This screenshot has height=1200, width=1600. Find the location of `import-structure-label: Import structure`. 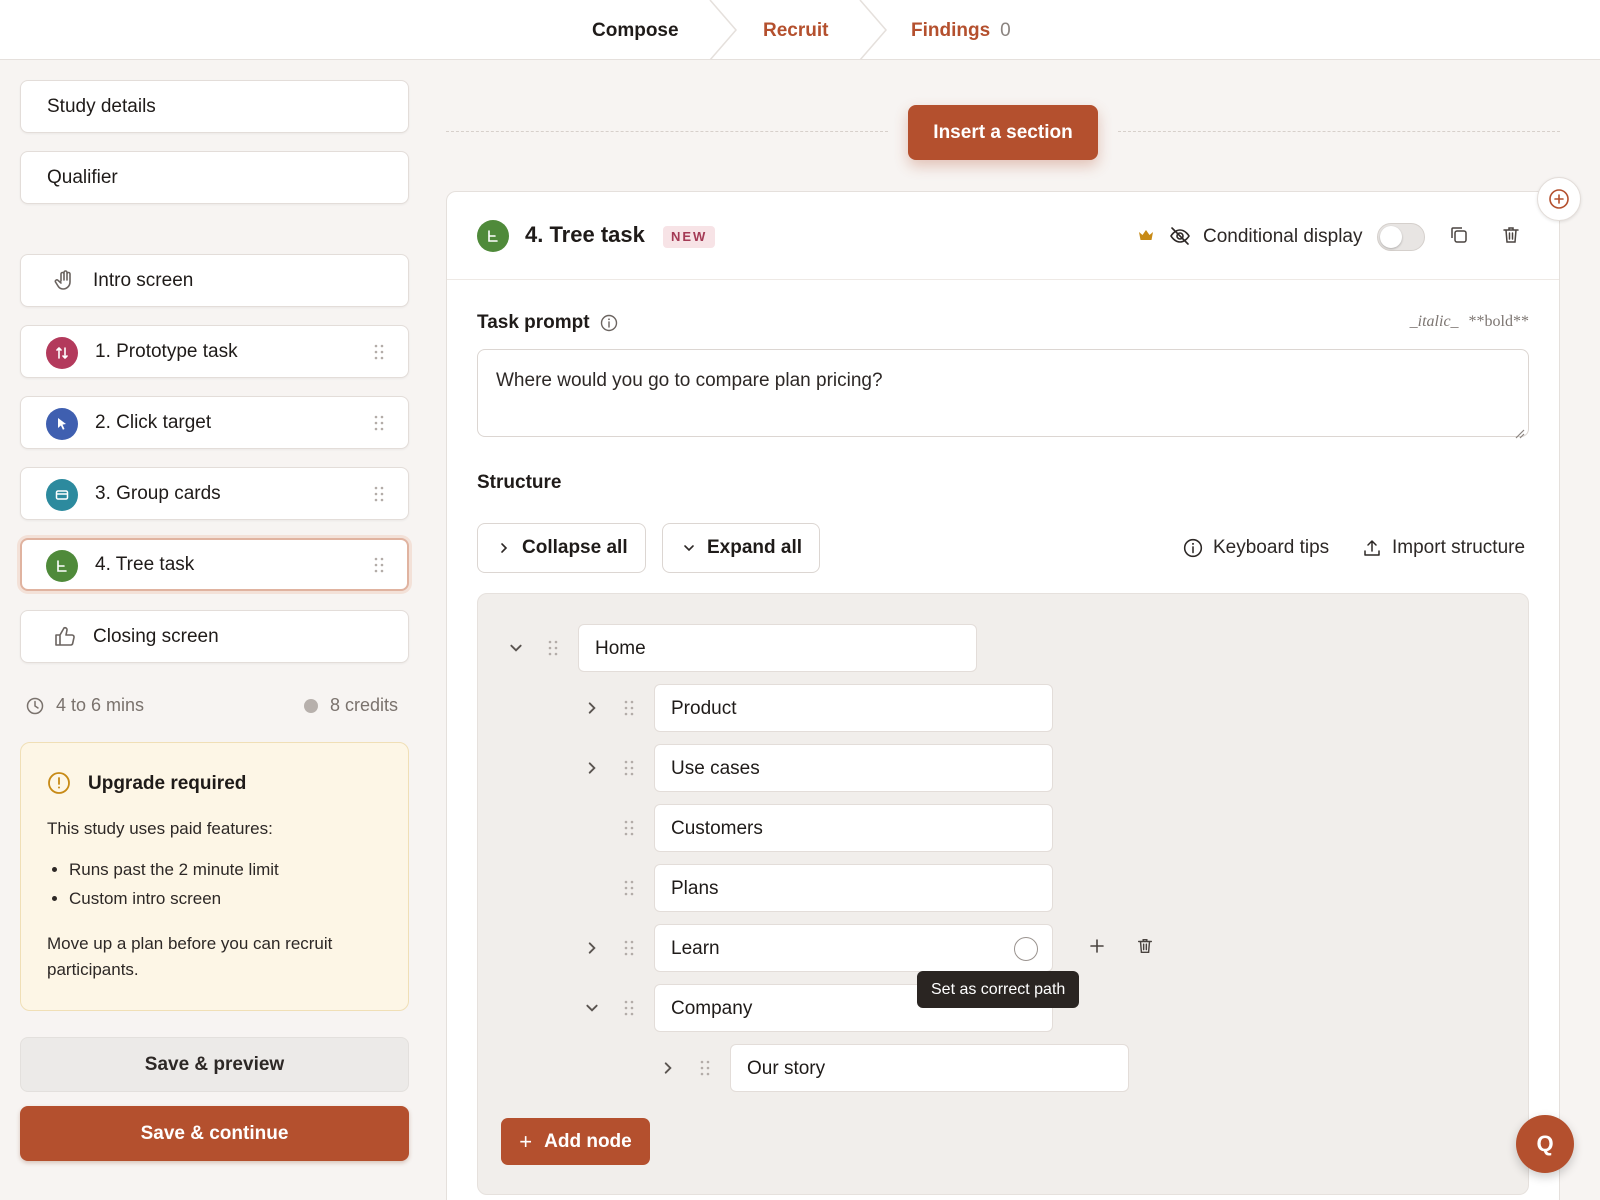

import-structure-label: Import structure is located at coordinates (1459, 547).